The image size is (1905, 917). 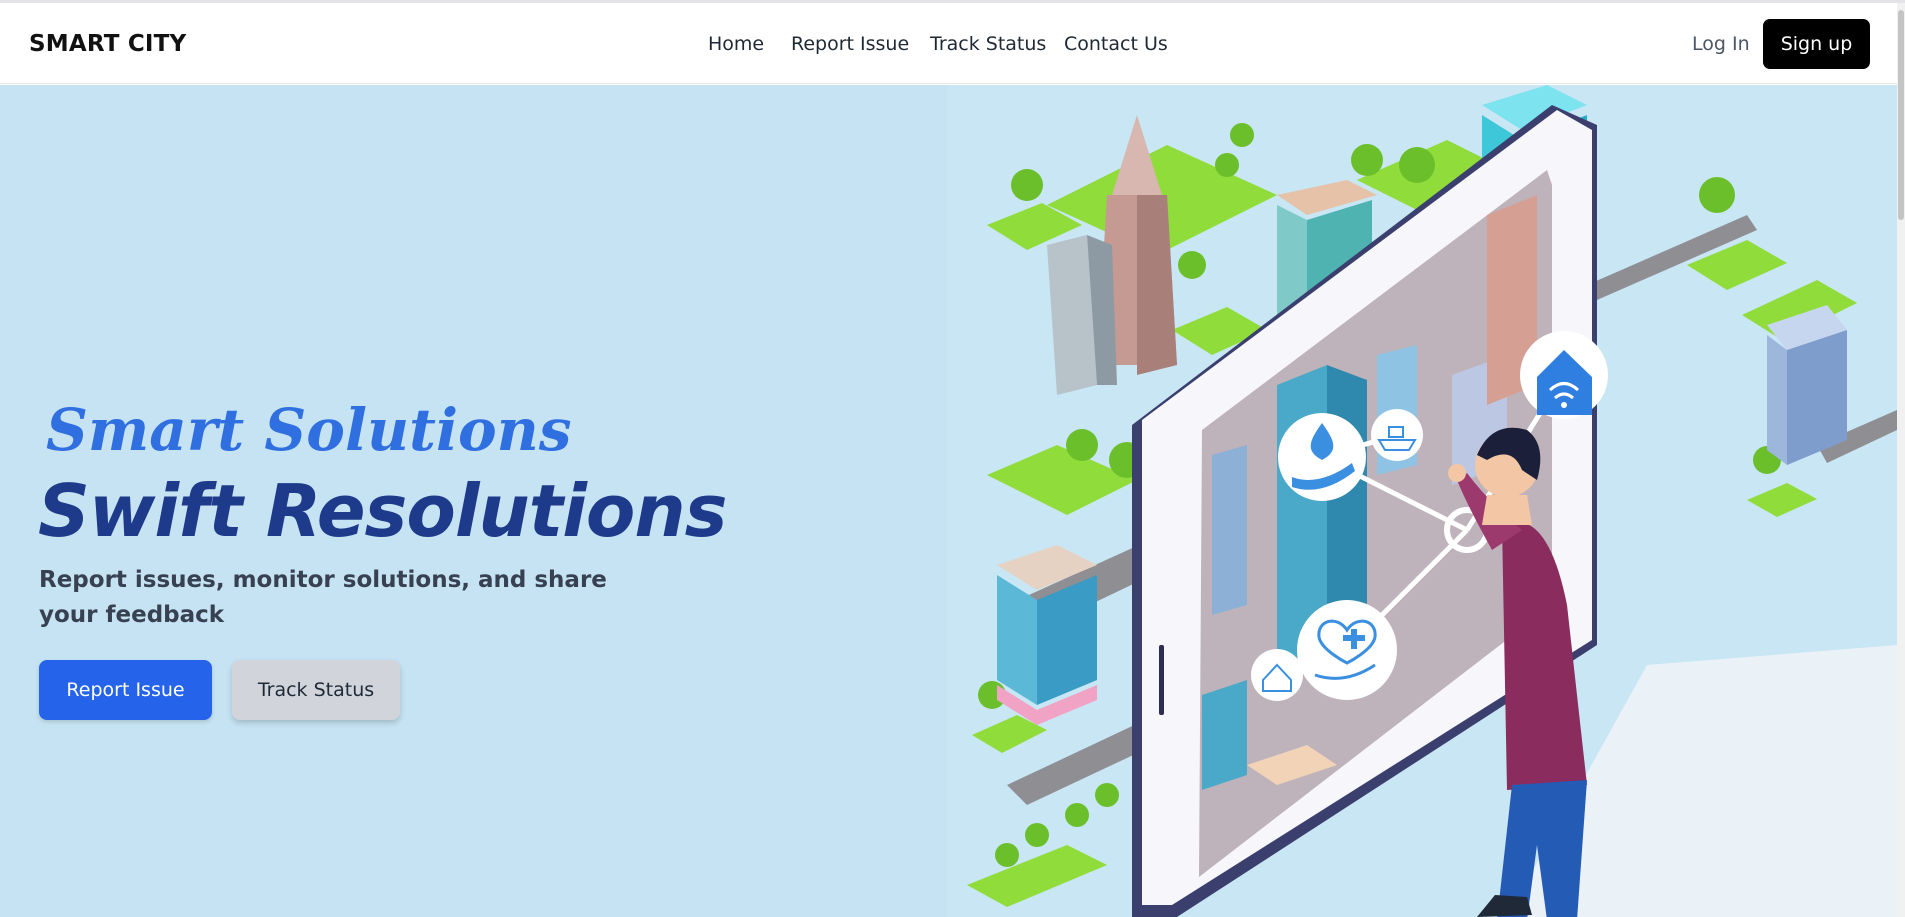 What do you see at coordinates (1816, 44) in the screenshot?
I see `signup-button: Sign up` at bounding box center [1816, 44].